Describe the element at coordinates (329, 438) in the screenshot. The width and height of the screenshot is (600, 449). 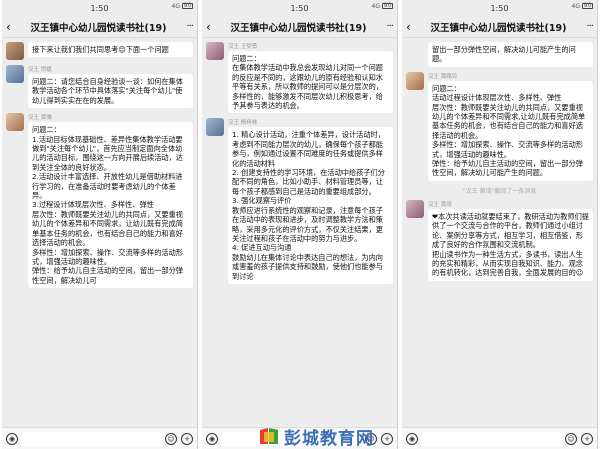
I see `watermark-text: 彭城教育网` at that location.